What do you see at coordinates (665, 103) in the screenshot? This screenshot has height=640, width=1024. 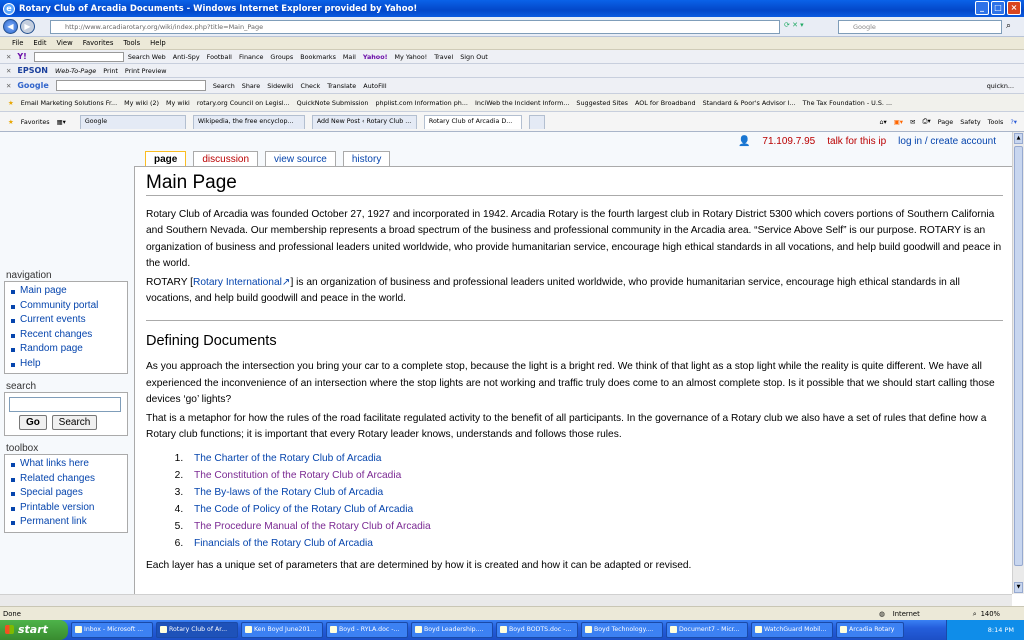 I see `link-item: AOL for Broadband` at bounding box center [665, 103].